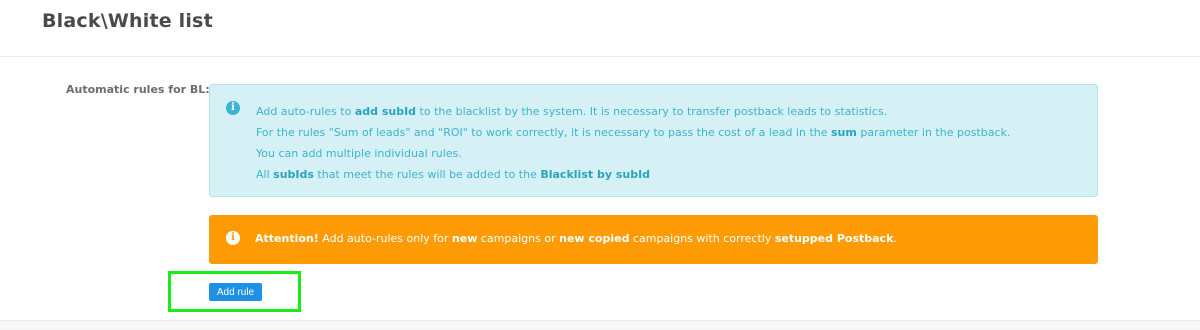 The height and width of the screenshot is (330, 1200). I want to click on info-line: You can add multiple individual rules., so click(359, 153).